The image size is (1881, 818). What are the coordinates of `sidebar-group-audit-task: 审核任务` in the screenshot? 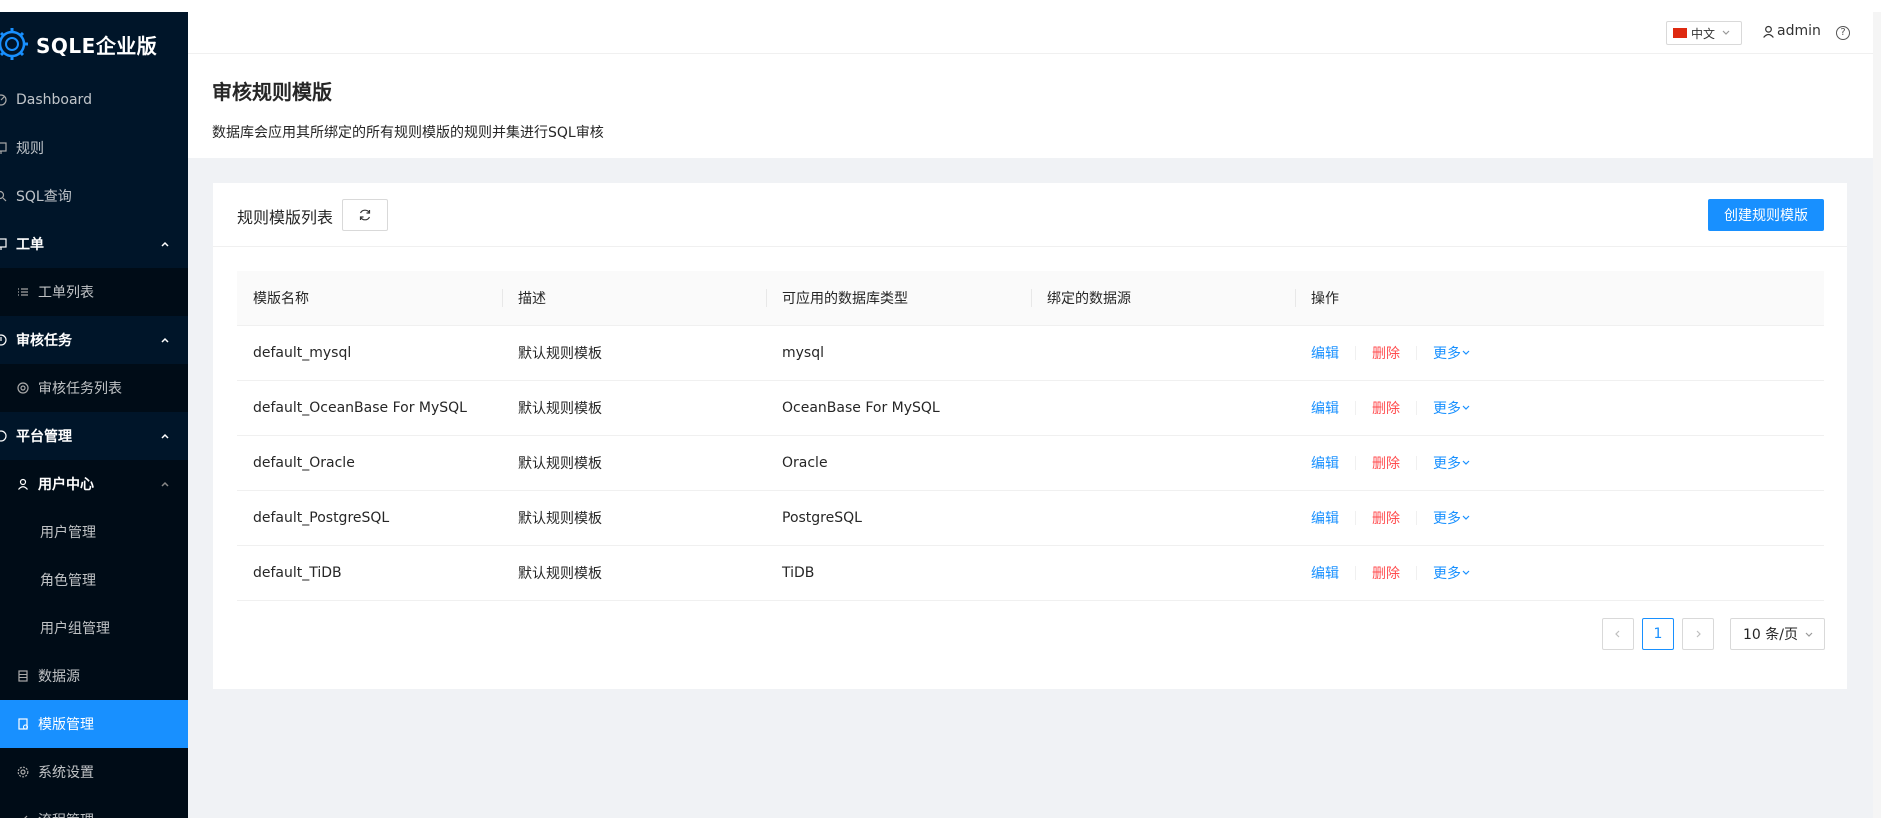 It's located at (94, 340).